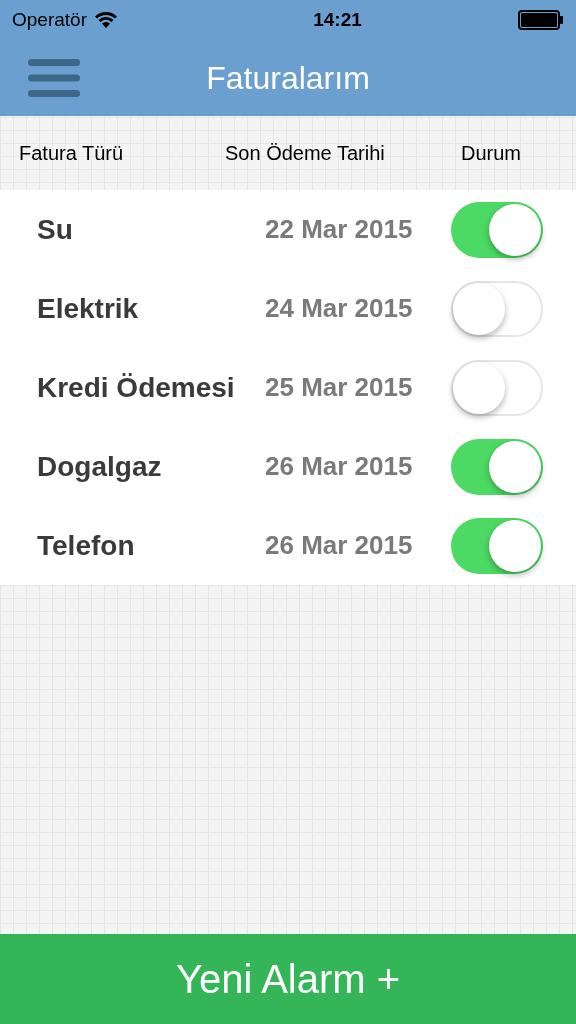 Image resolution: width=576 pixels, height=1024 pixels. What do you see at coordinates (305, 153) in the screenshot?
I see `column-header: Son Ödeme Tarihi` at bounding box center [305, 153].